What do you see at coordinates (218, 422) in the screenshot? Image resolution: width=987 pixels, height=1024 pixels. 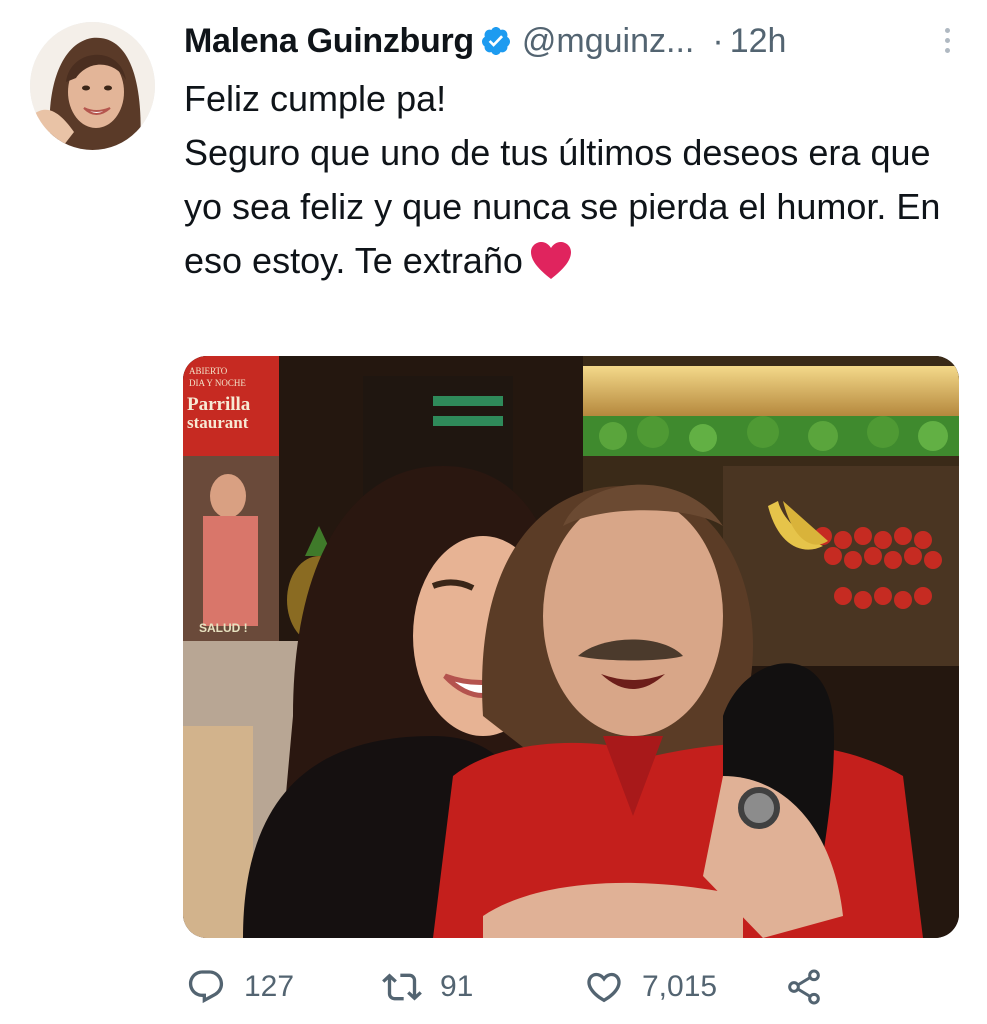 I see `poster-line-4: staurant` at bounding box center [218, 422].